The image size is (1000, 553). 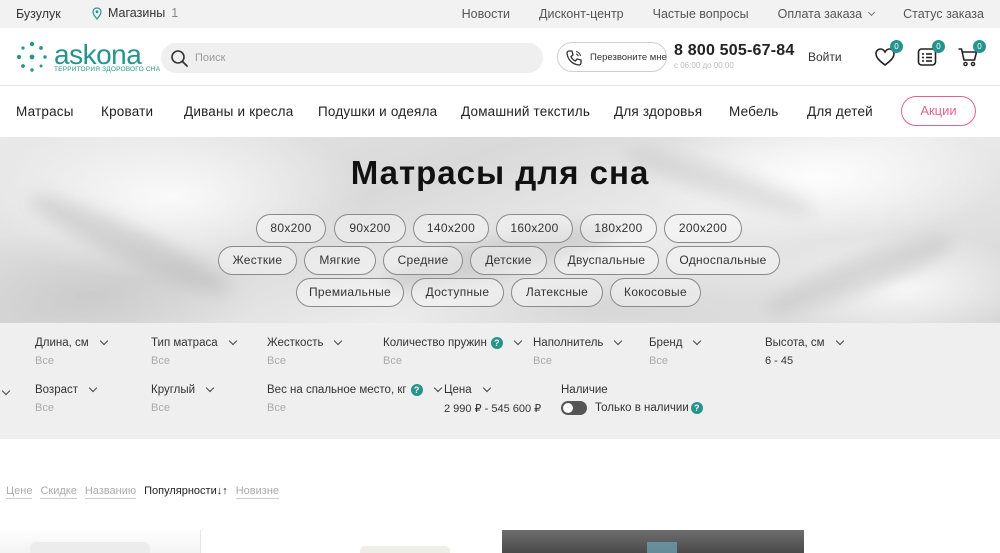 What do you see at coordinates (179, 58) in the screenshot?
I see `search-icon` at bounding box center [179, 58].